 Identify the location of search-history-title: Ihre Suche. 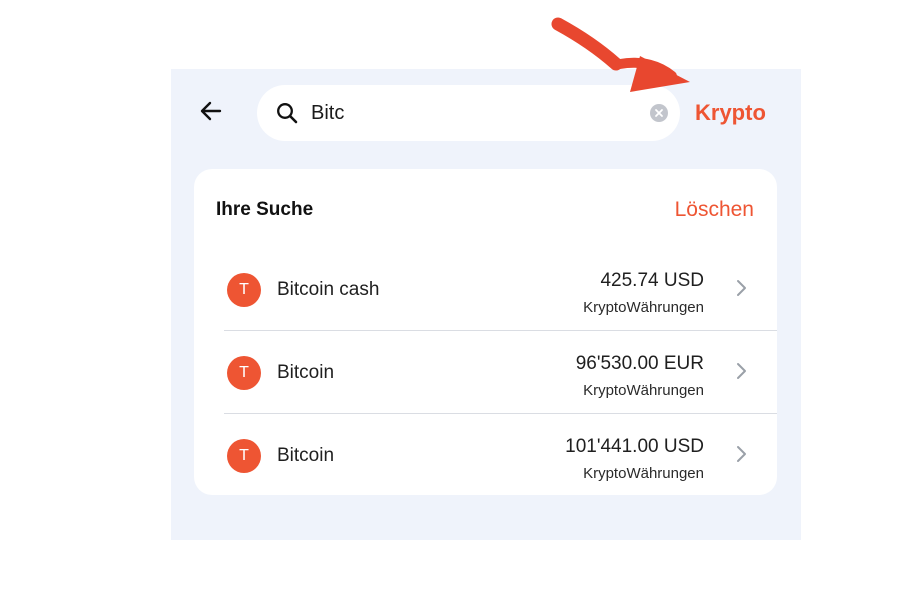
(265, 209).